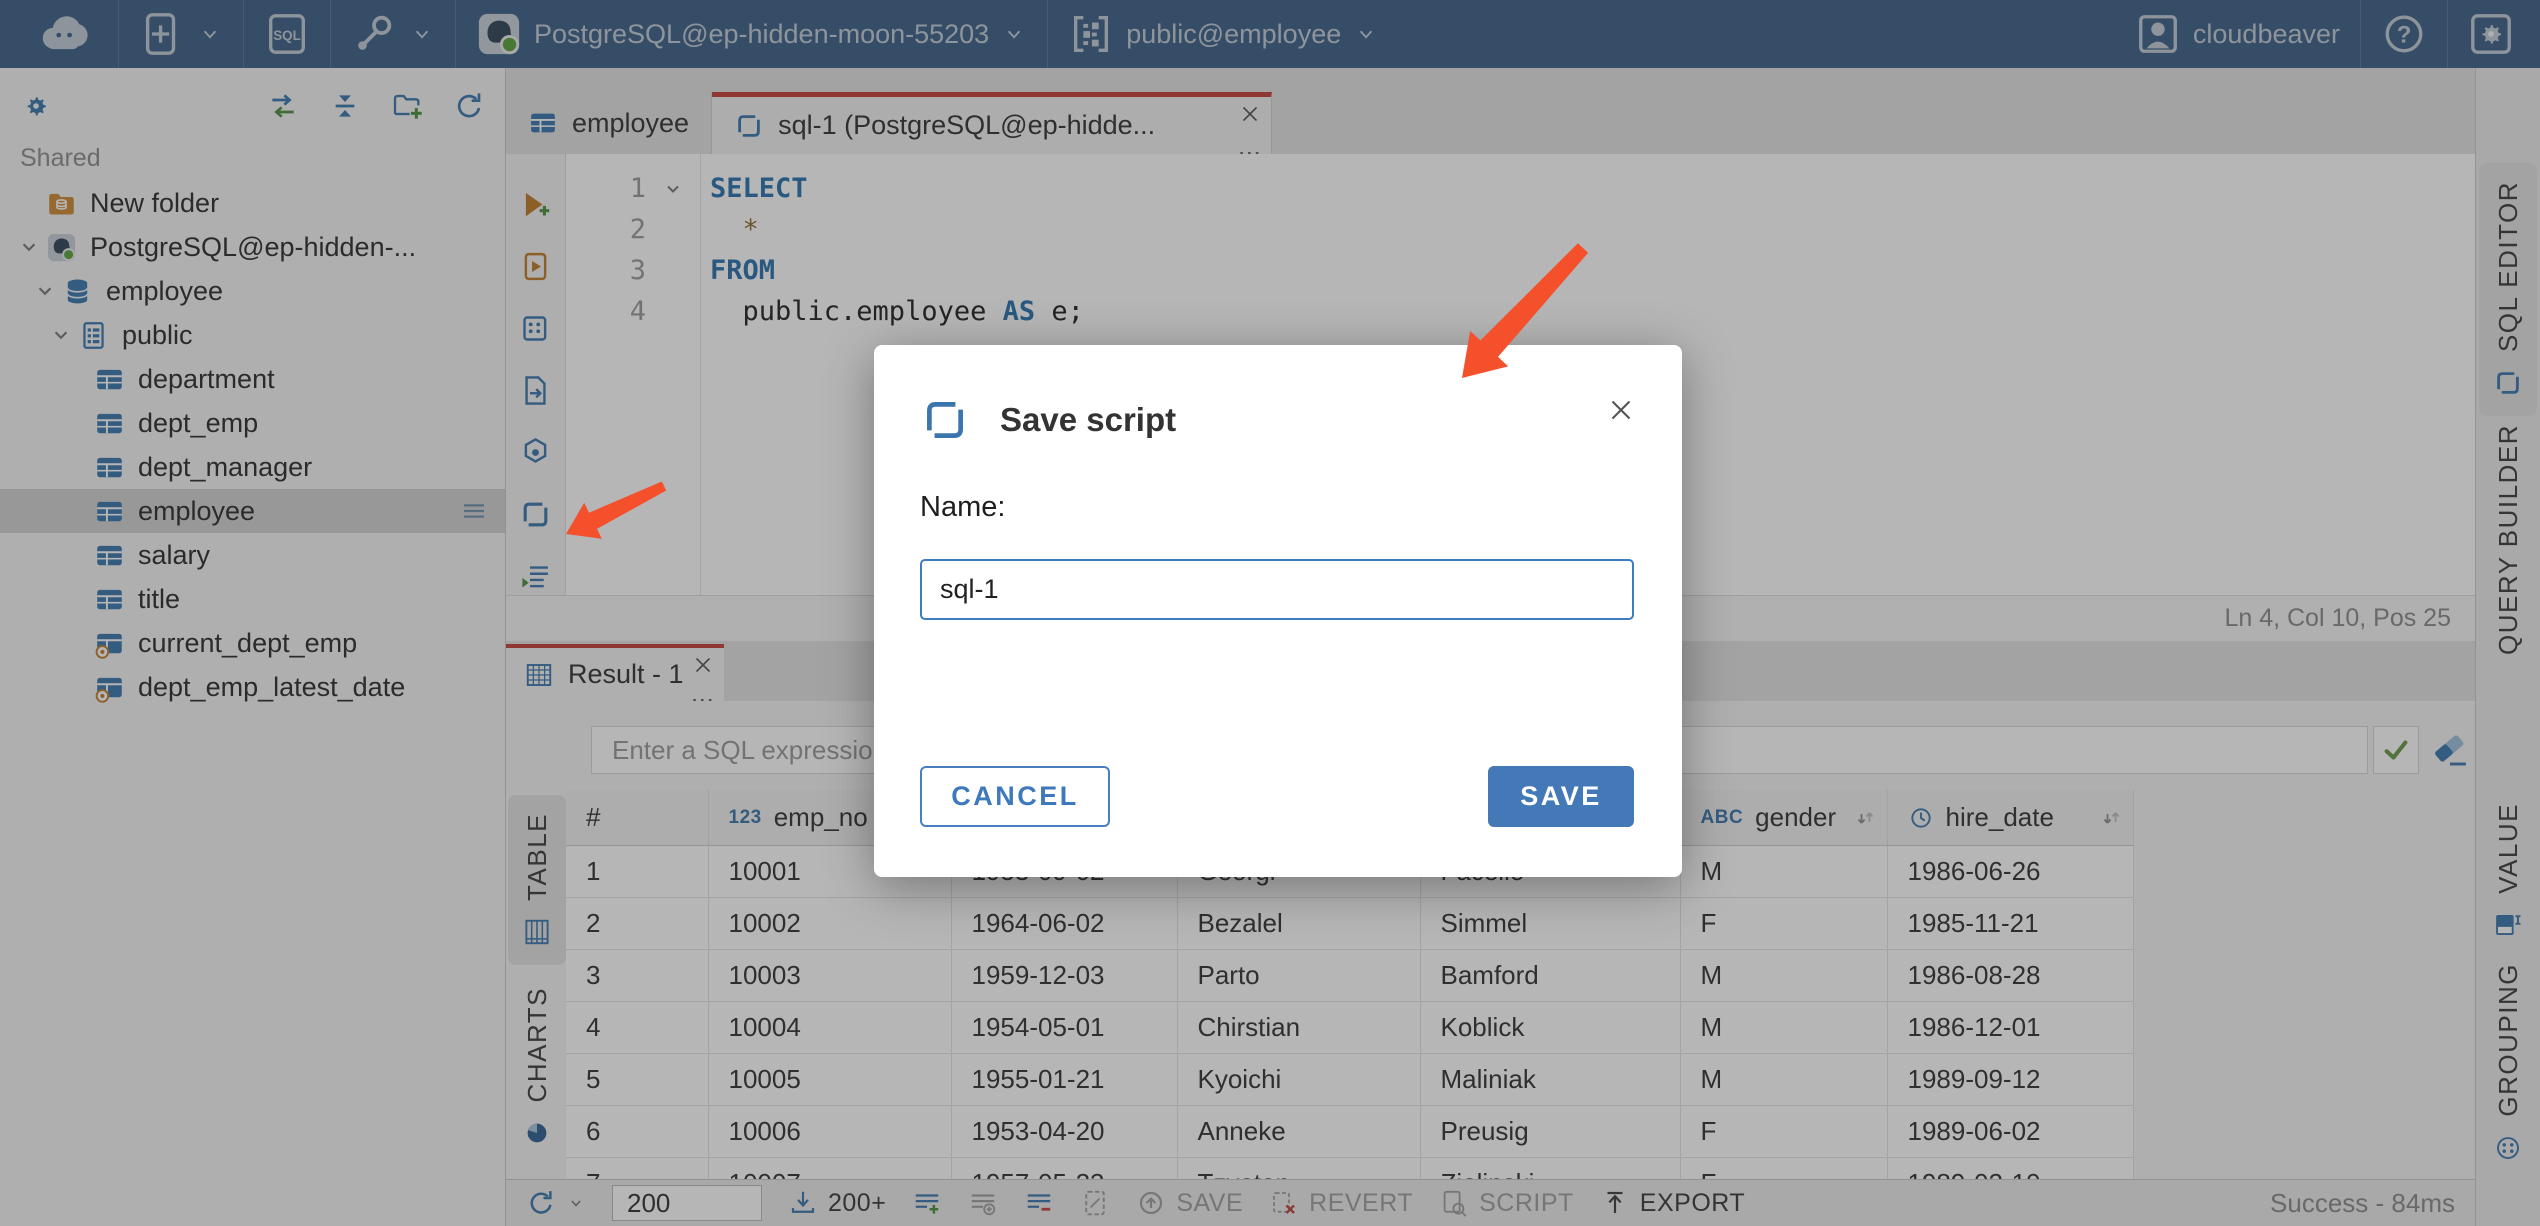 The height and width of the screenshot is (1226, 2540). I want to click on save-script-dialog: Save script Name: CANCEL SAVE, so click(1278, 611).